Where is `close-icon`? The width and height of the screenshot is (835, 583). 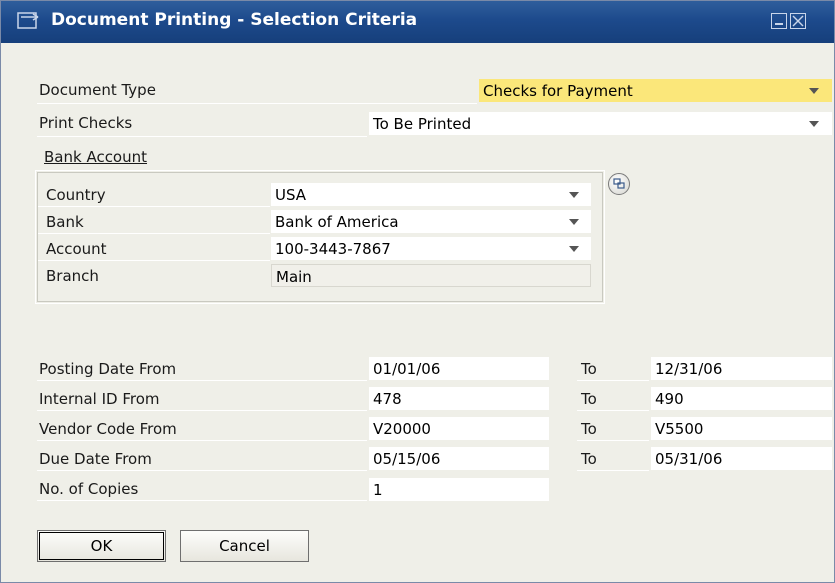 close-icon is located at coordinates (798, 21).